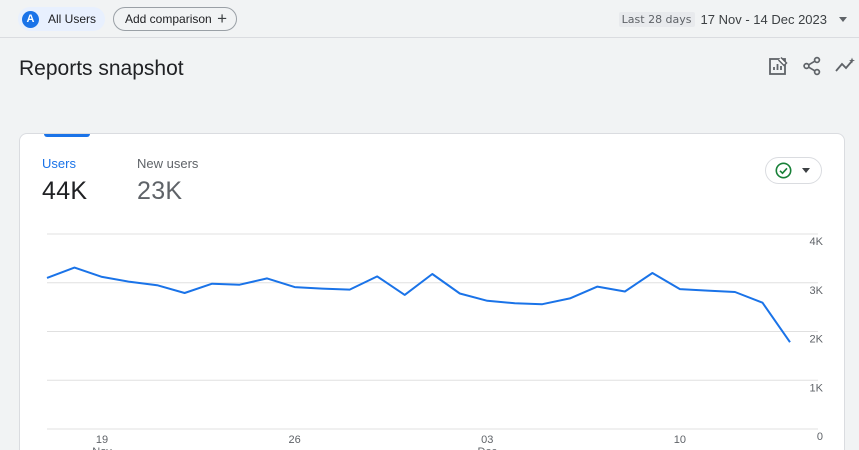 The height and width of the screenshot is (450, 859). What do you see at coordinates (812, 66) in the screenshot?
I see `share-icon` at bounding box center [812, 66].